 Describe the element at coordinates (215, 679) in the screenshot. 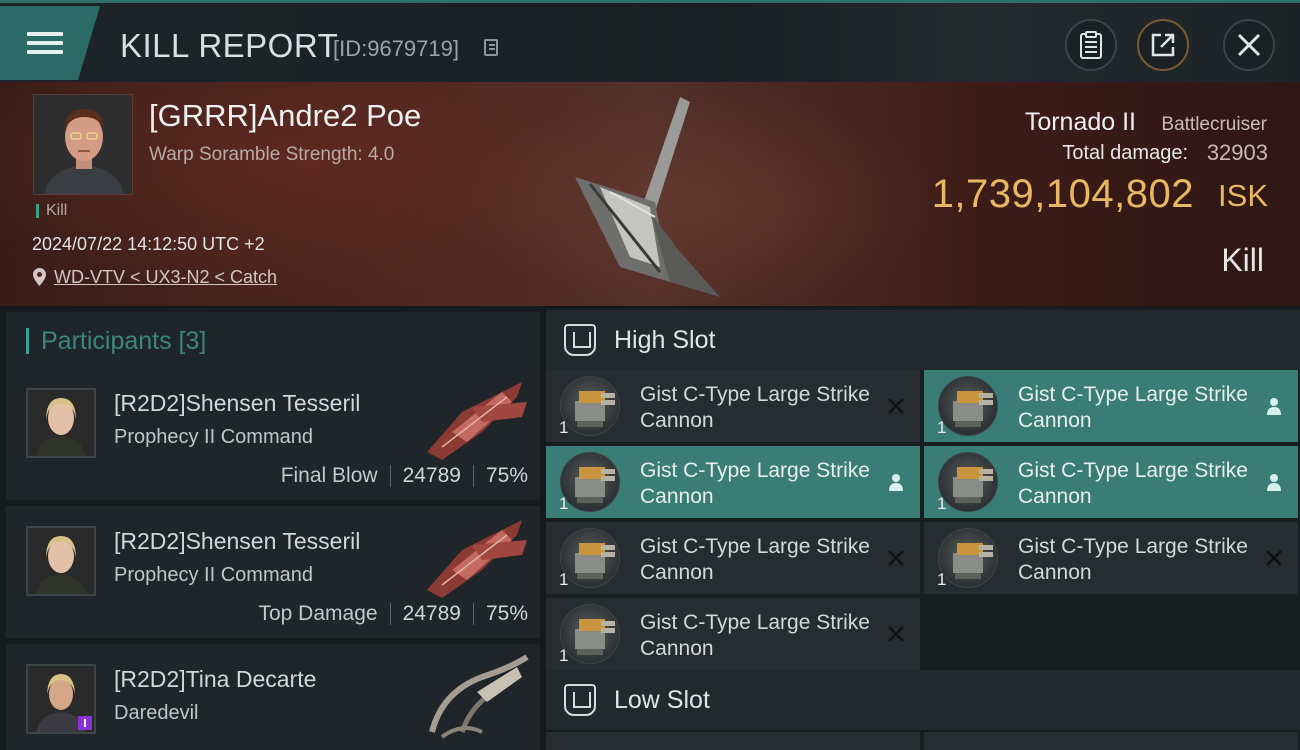

I see `participant-name: [R2D2]Tina Decarte` at that location.